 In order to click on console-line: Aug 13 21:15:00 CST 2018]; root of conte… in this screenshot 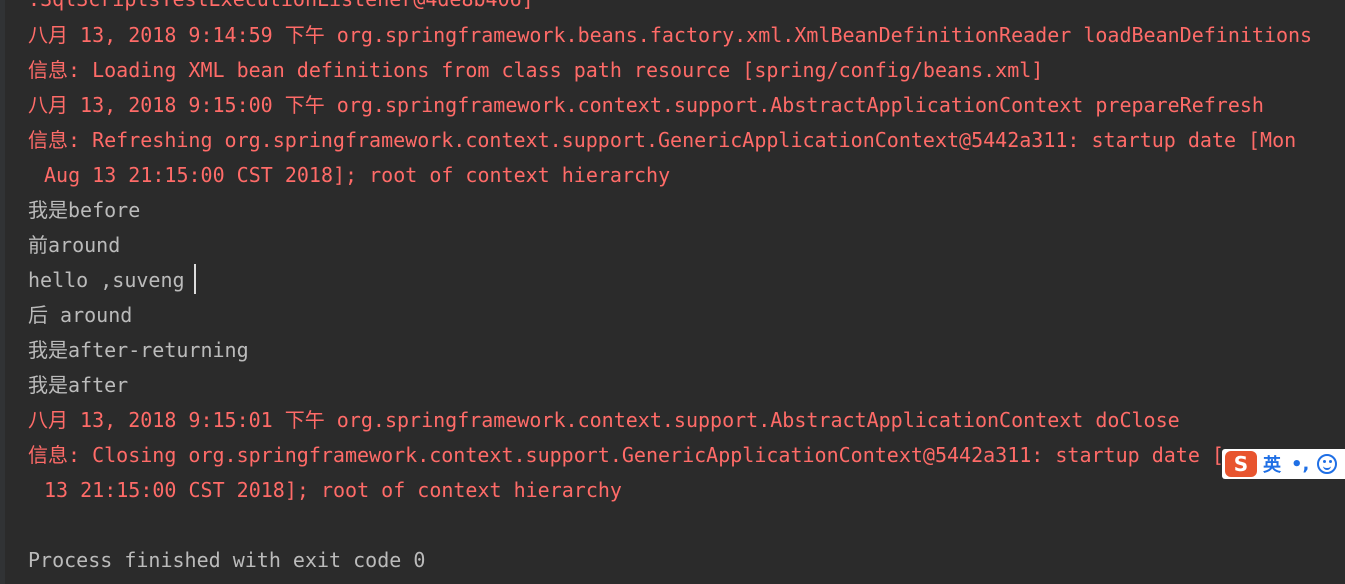, I will do `click(357, 175)`.